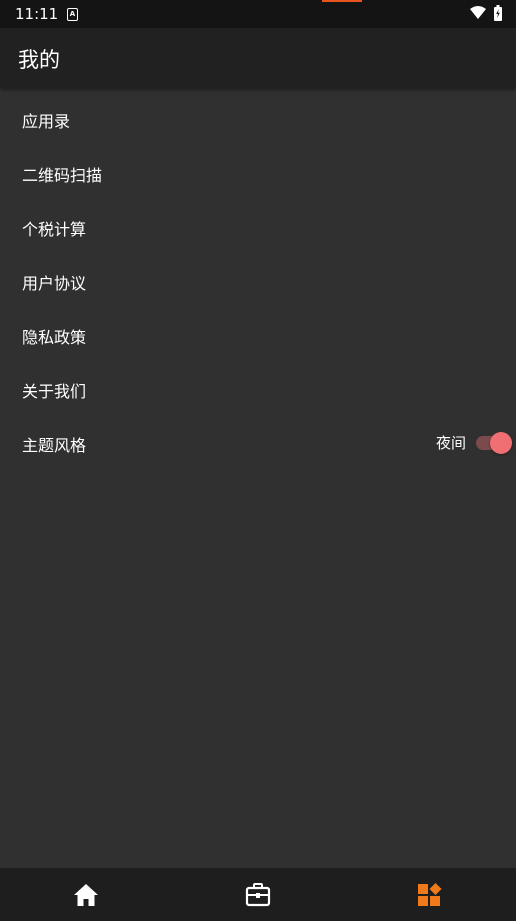 The image size is (516, 921). What do you see at coordinates (37, 14) in the screenshot?
I see `status-time: 11:11` at bounding box center [37, 14].